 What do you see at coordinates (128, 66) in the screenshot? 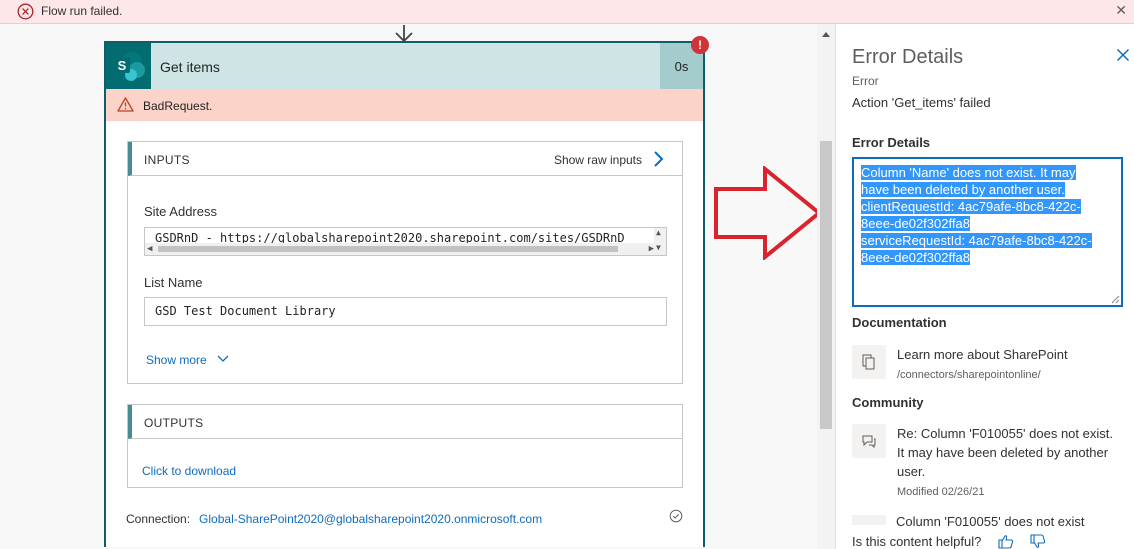
I see `sharepoint-icon: S` at bounding box center [128, 66].